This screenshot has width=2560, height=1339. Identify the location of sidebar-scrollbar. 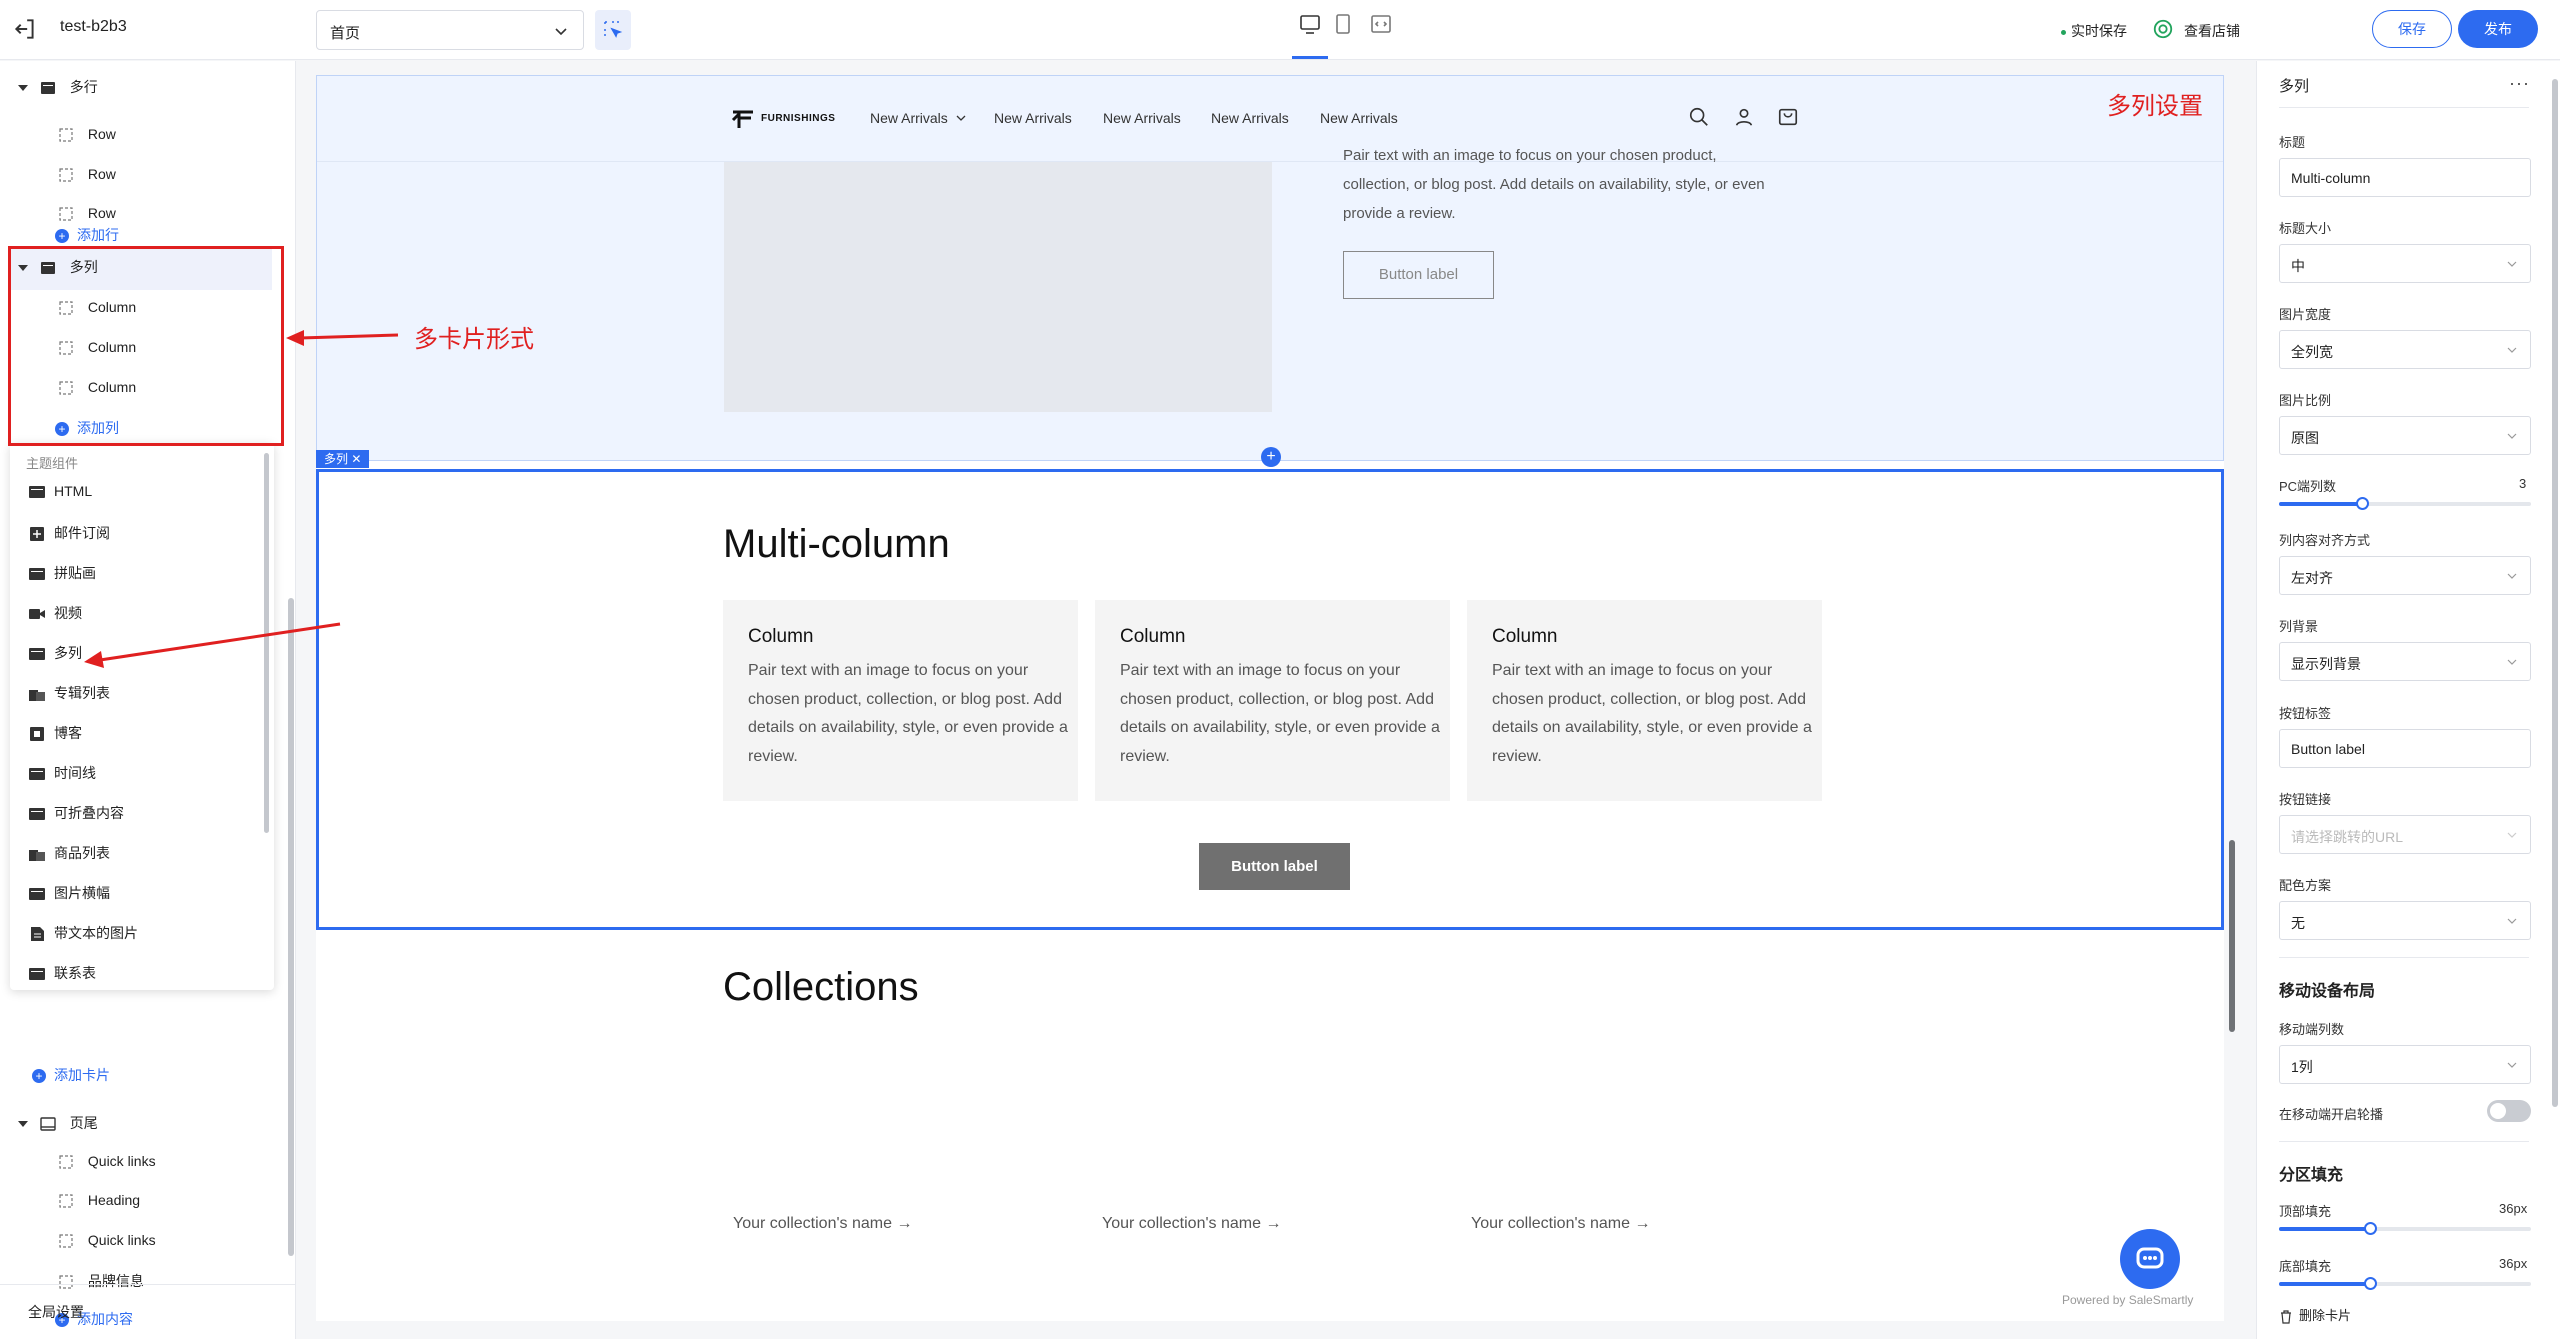
(291, 927).